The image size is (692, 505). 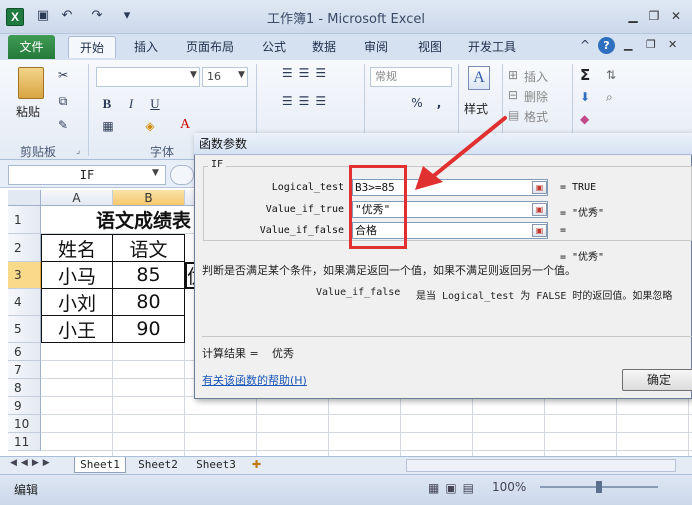 What do you see at coordinates (585, 75) in the screenshot?
I see `autosum-icon: Σ` at bounding box center [585, 75].